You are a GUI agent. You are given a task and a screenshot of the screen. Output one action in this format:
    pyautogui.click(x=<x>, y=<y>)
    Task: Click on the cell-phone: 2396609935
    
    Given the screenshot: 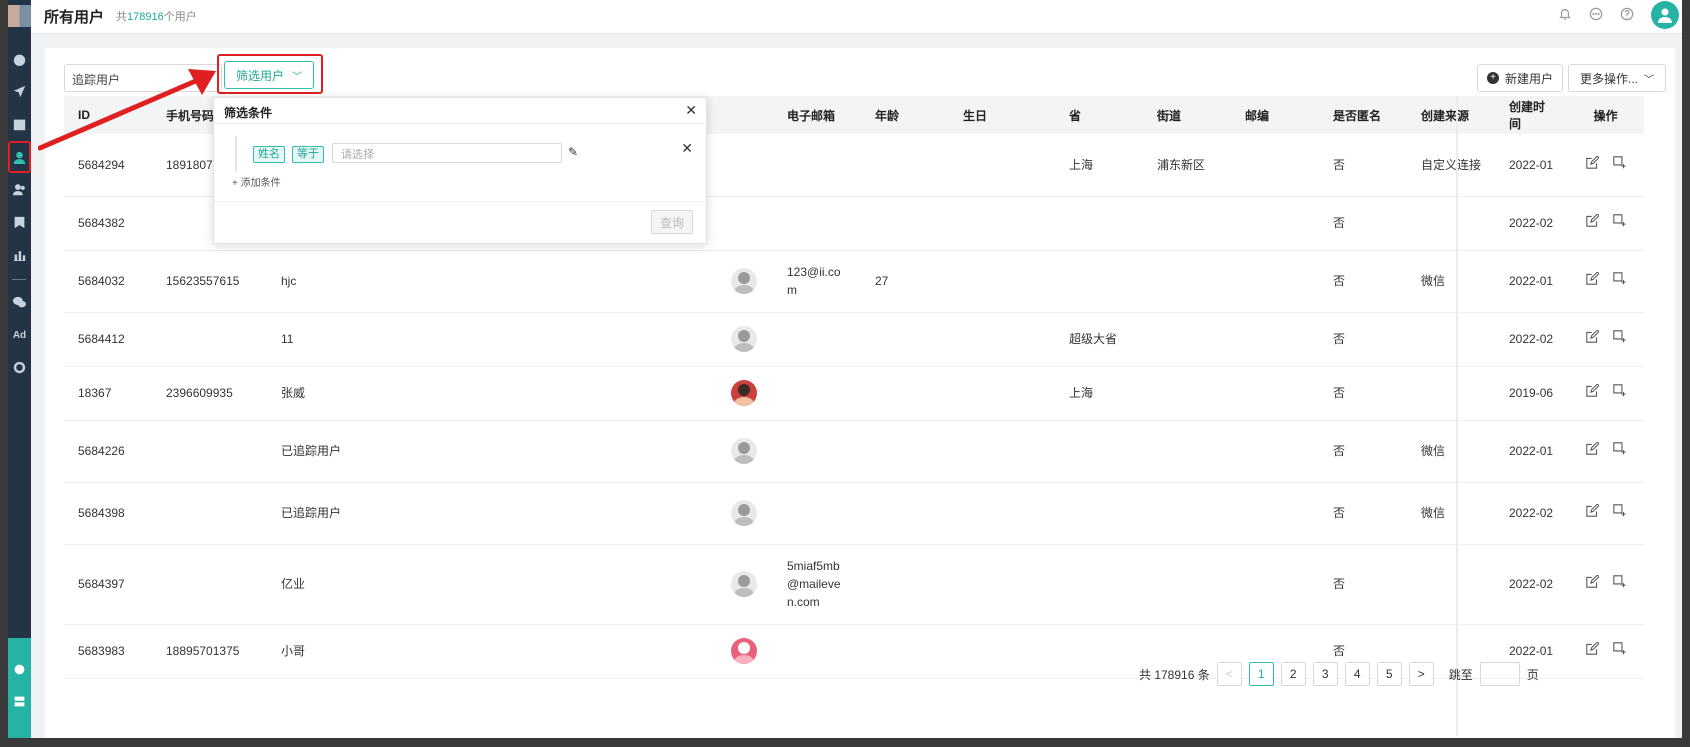 What is the action you would take?
    pyautogui.click(x=209, y=393)
    